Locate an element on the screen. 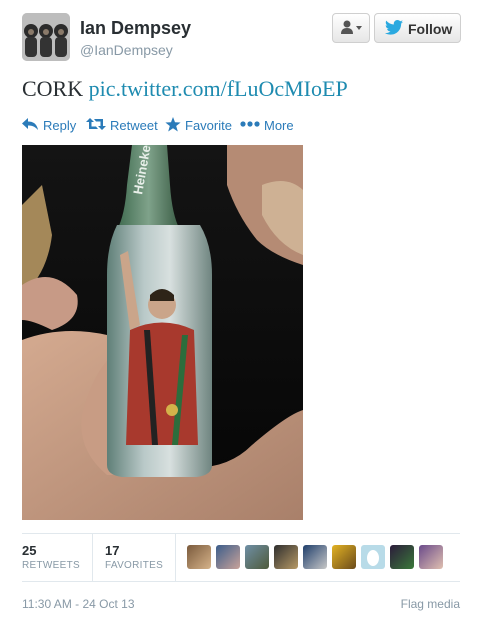 This screenshot has height=629, width=481. retweet-button: Retweet is located at coordinates (122, 125).